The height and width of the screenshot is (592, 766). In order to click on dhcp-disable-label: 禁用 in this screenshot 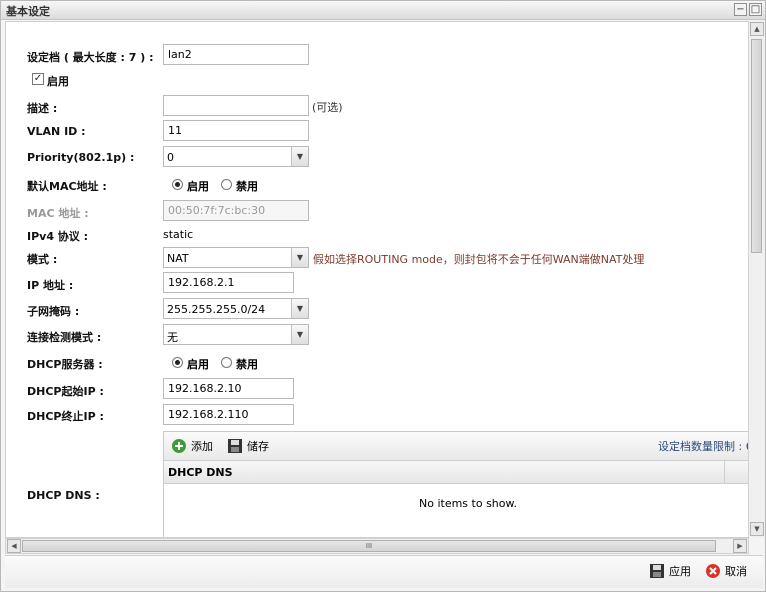, I will do `click(247, 364)`.